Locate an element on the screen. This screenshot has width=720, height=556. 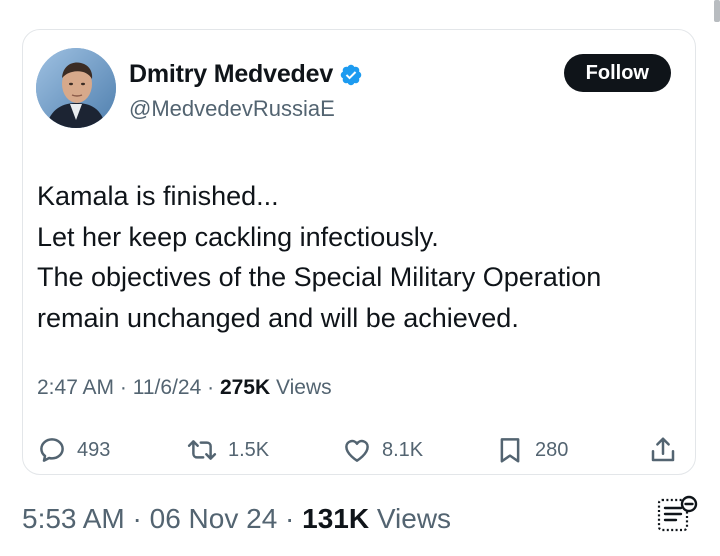
repost-timestamp-line: 5:53 AM · 06 Nov 24 · 131K Views is located at coordinates (236, 519).